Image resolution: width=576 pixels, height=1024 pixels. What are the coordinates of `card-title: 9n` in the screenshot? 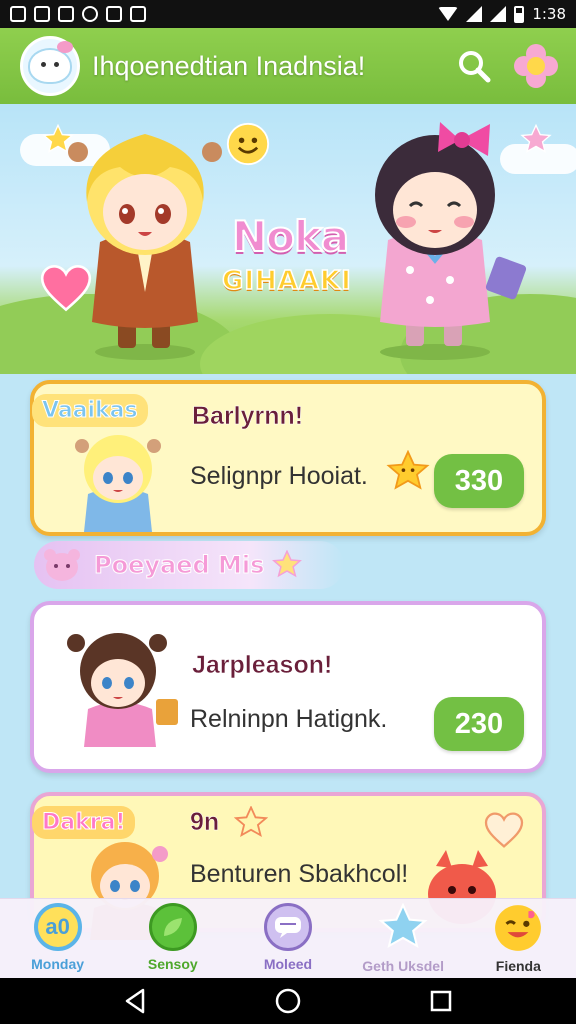 It's located at (205, 822).